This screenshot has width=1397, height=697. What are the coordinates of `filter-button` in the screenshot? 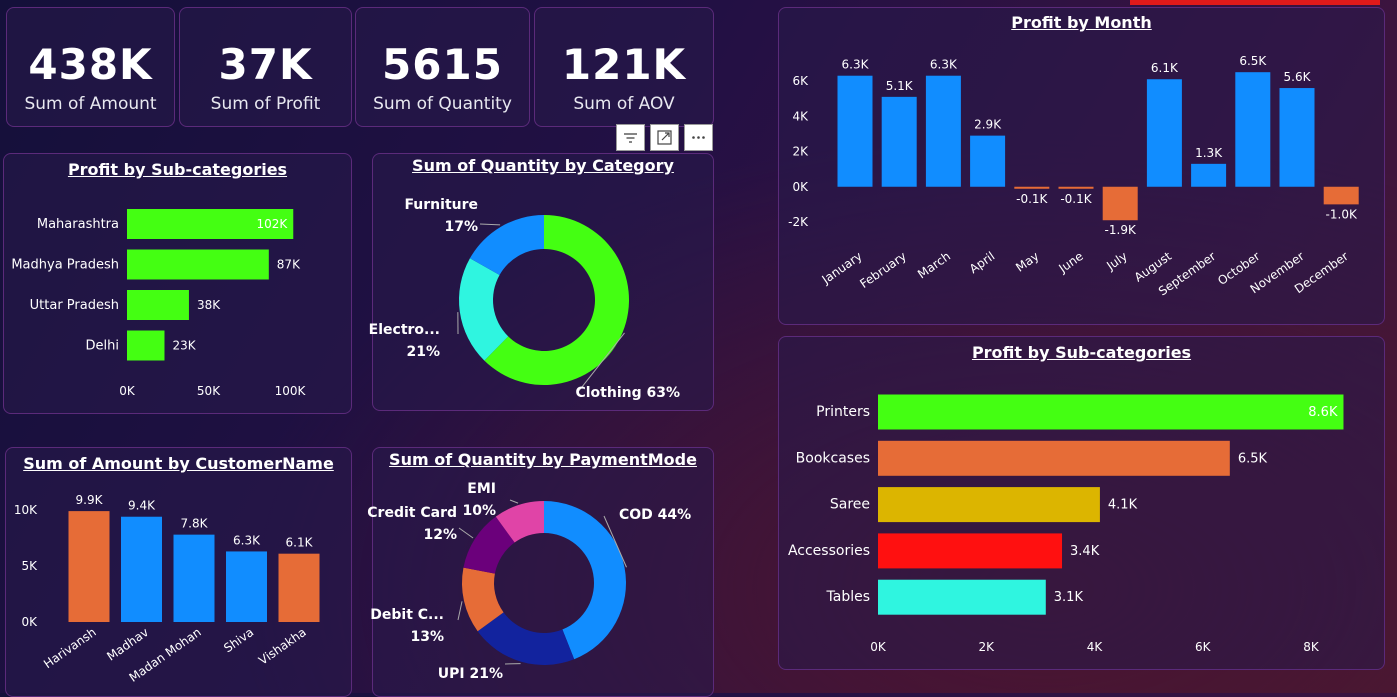 It's located at (630, 137).